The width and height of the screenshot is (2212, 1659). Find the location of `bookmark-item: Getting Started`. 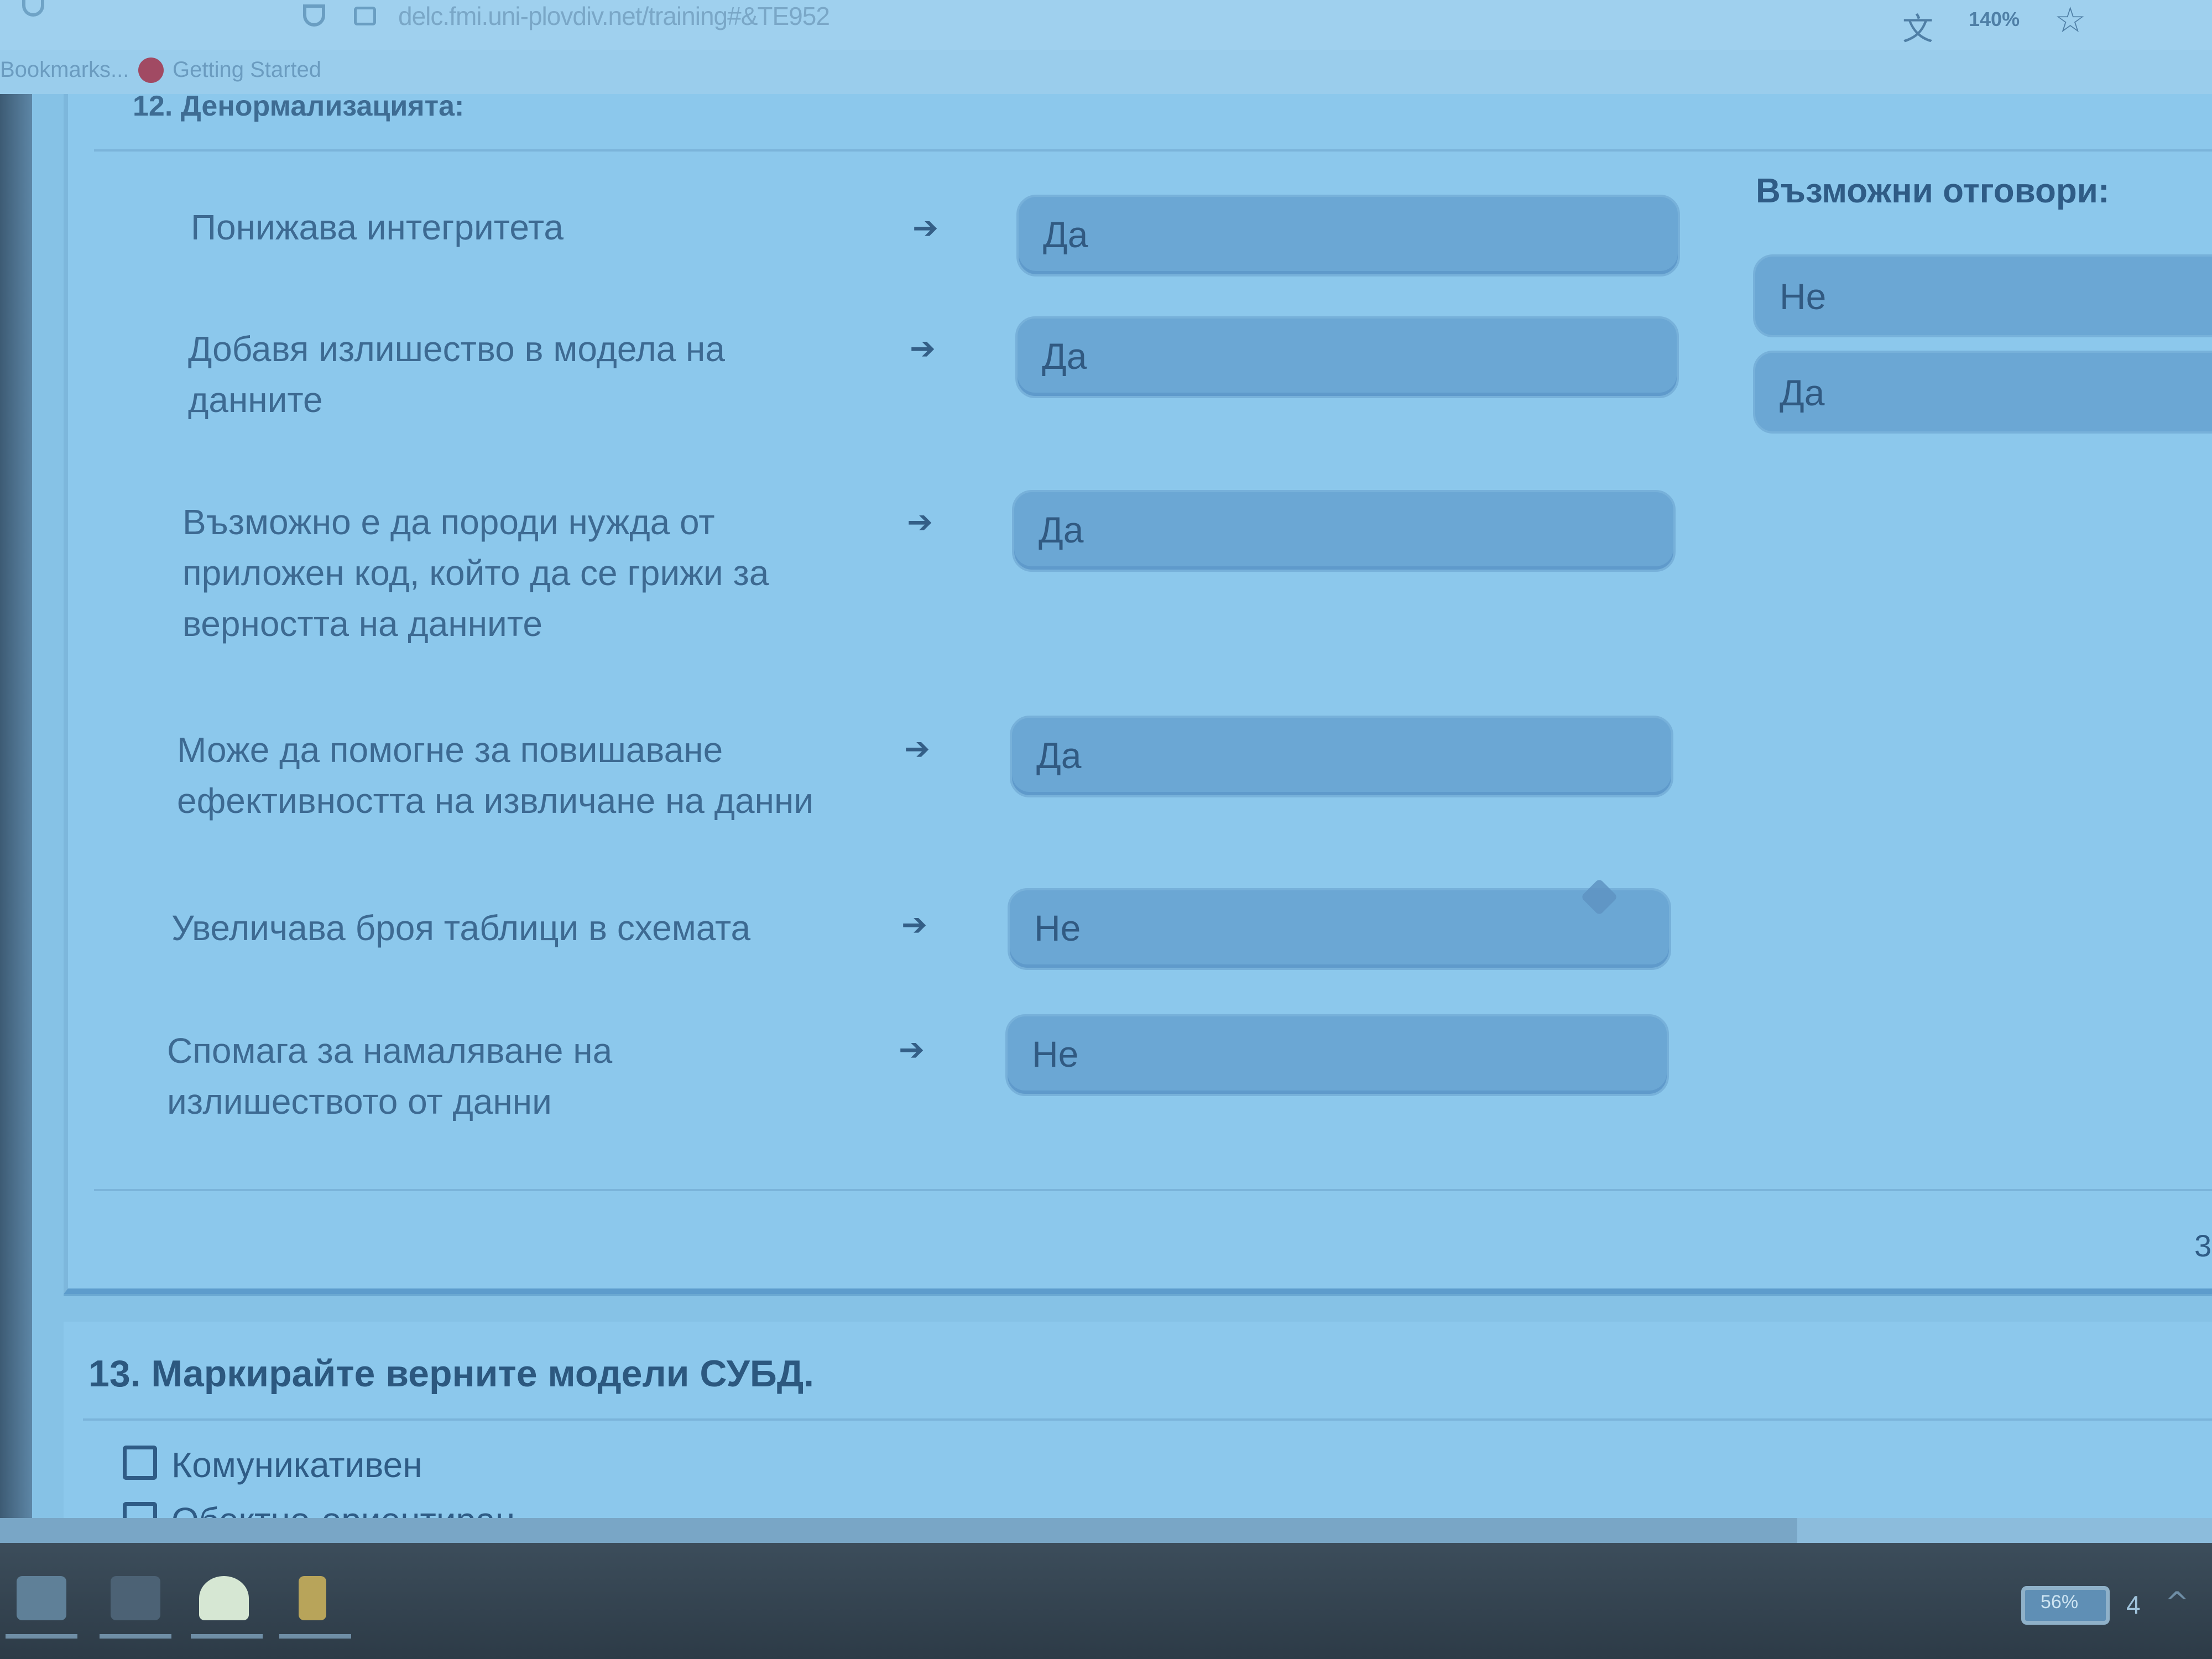

bookmark-item: Getting Started is located at coordinates (247, 70).